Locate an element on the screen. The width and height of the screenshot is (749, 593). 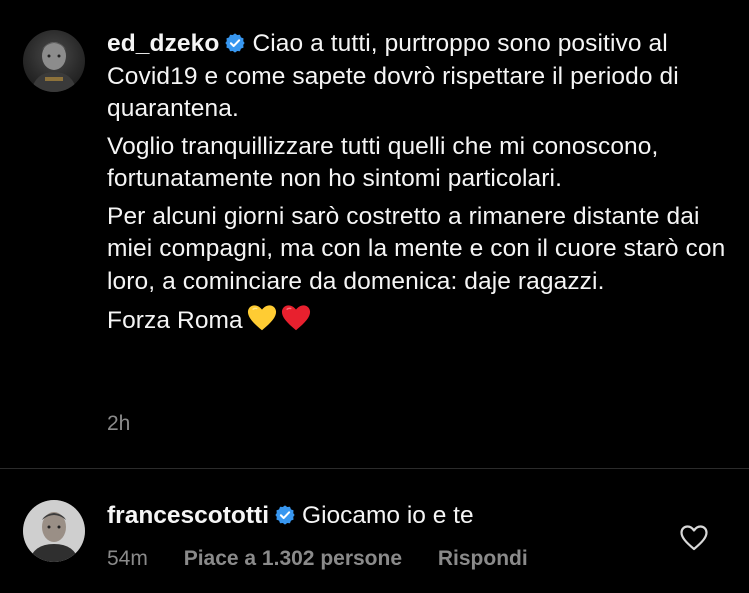
reply-username: francescototti is located at coordinates (188, 515).